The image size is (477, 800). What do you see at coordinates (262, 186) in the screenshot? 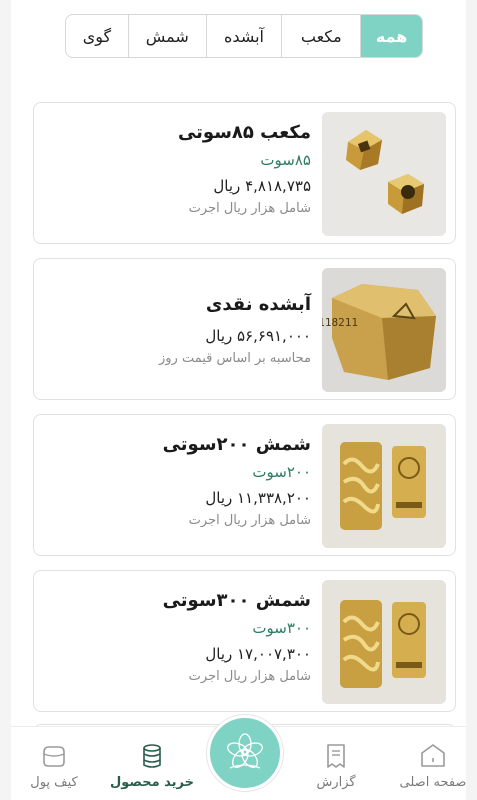
I see `product-price: ۴,۸۱۸,۷۳۵ ریال` at bounding box center [262, 186].